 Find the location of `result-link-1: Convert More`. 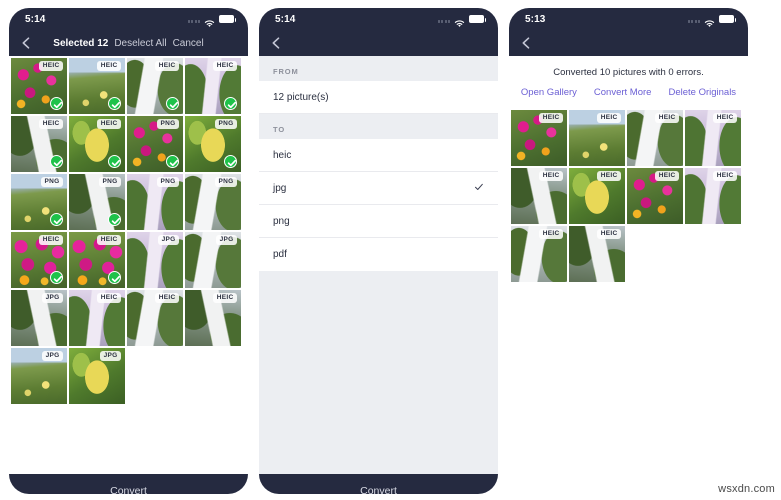

result-link-1: Convert More is located at coordinates (623, 92).